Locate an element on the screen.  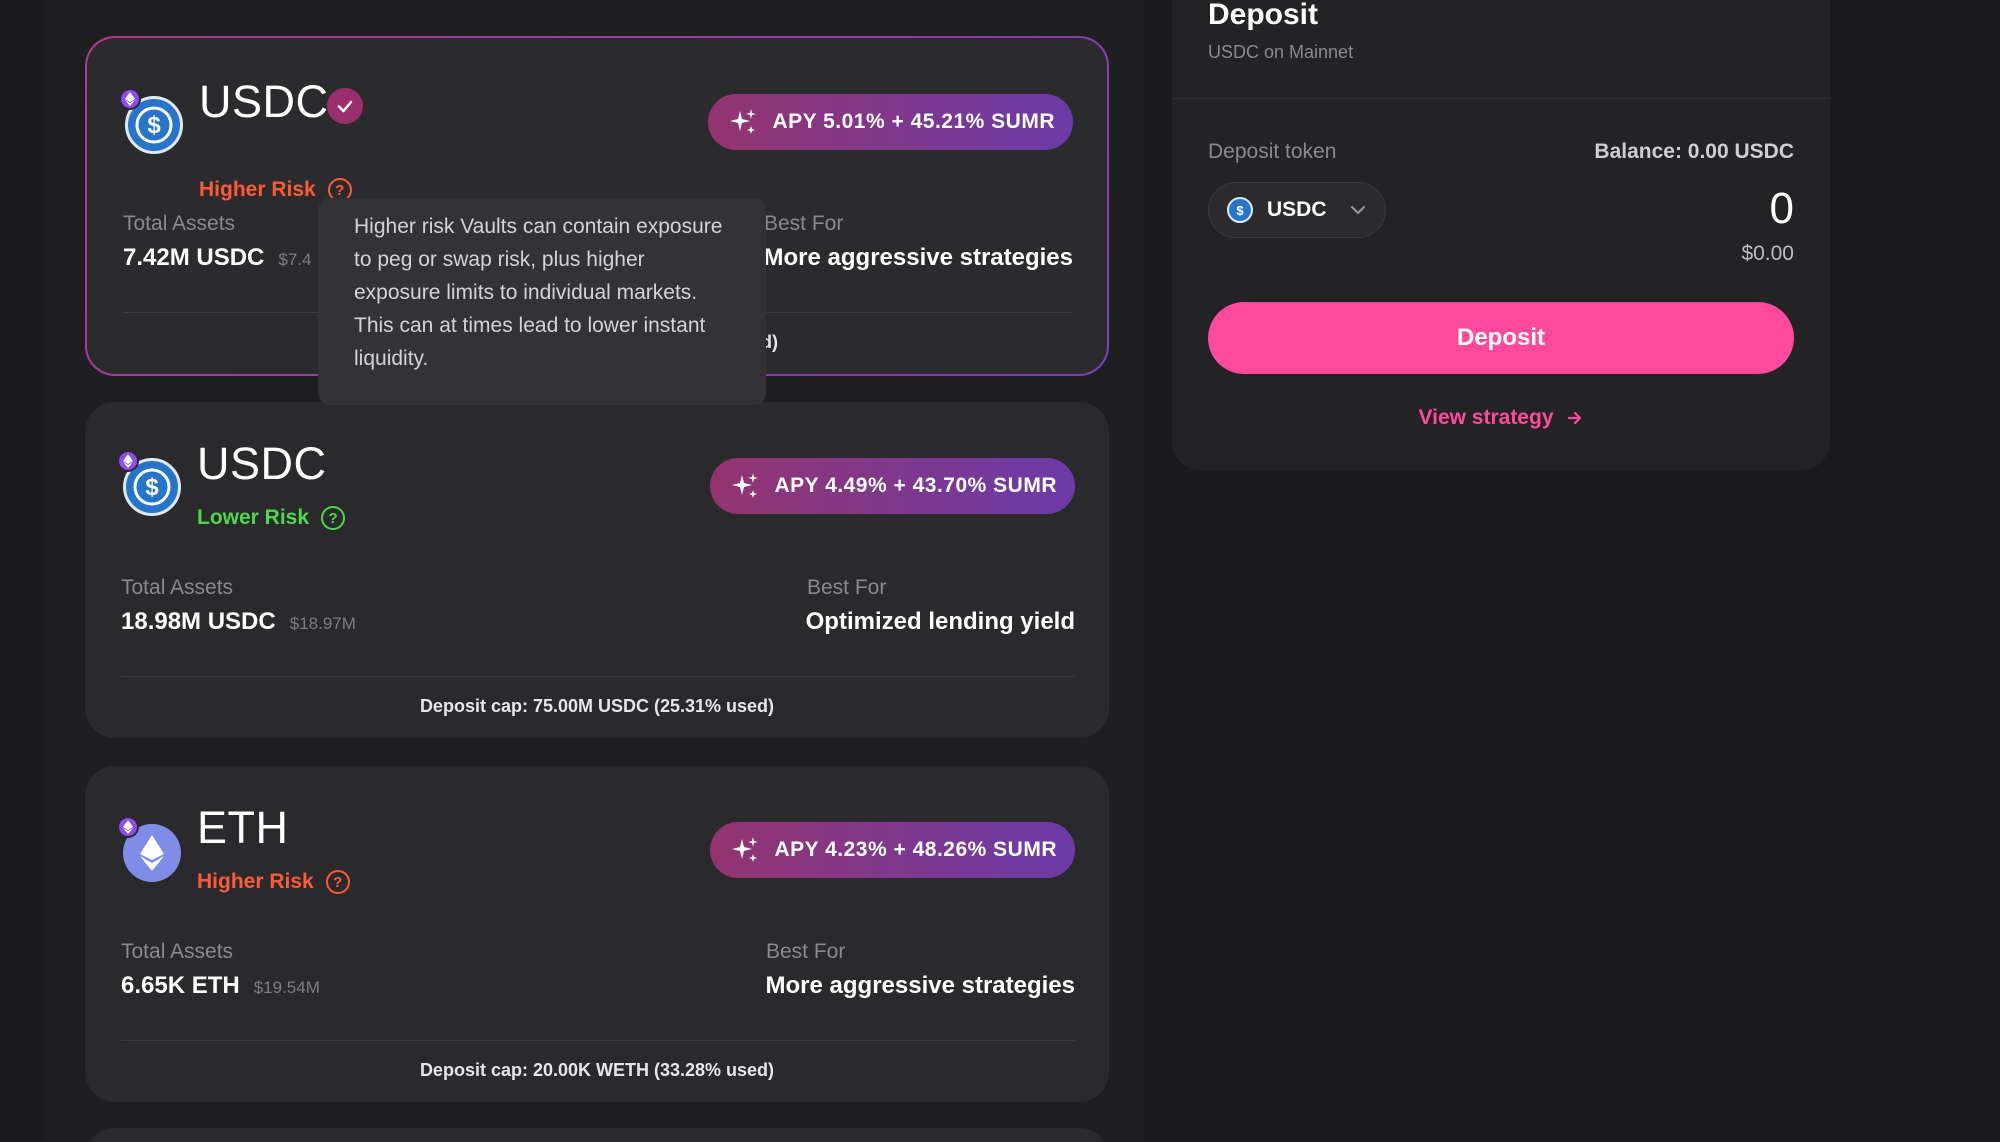
balance-text: Balance: 0.00 USDC is located at coordinates (1694, 151).